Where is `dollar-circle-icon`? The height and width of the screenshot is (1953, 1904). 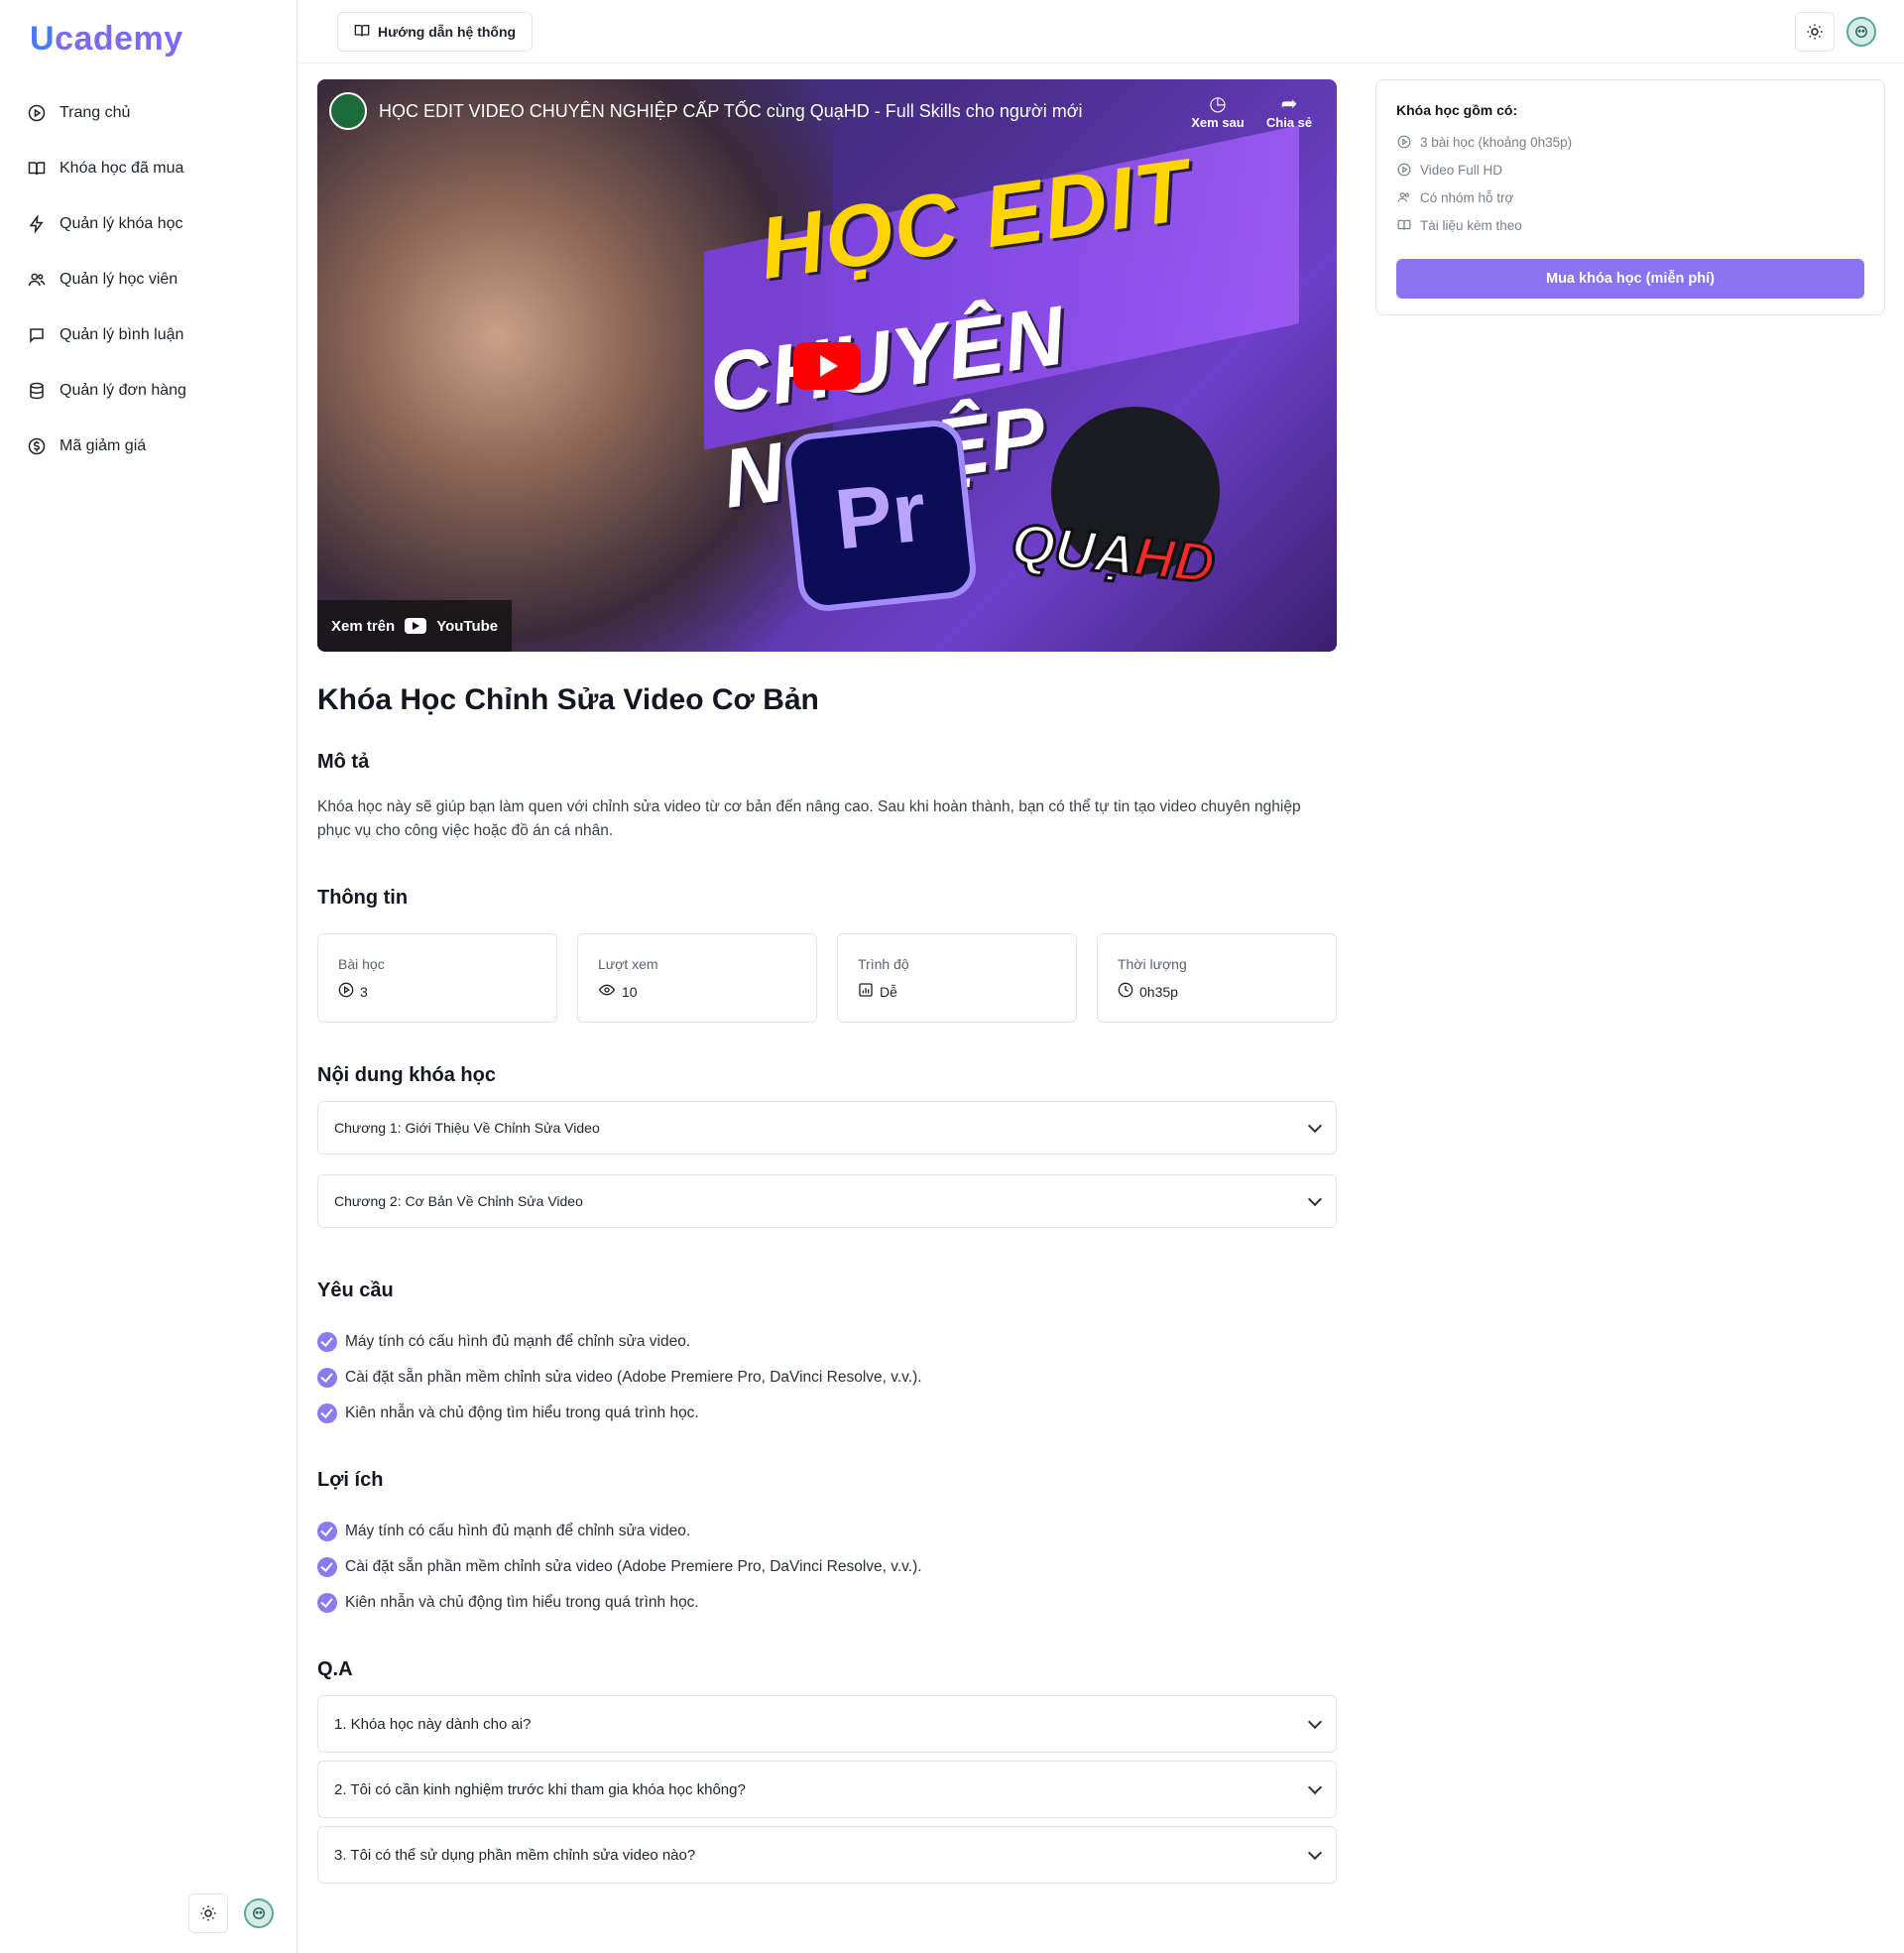 dollar-circle-icon is located at coordinates (37, 446).